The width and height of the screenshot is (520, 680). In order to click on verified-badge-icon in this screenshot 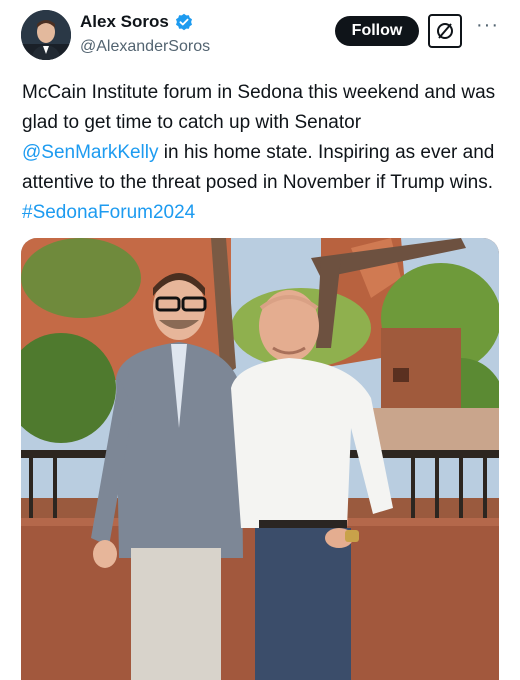, I will do `click(184, 22)`.